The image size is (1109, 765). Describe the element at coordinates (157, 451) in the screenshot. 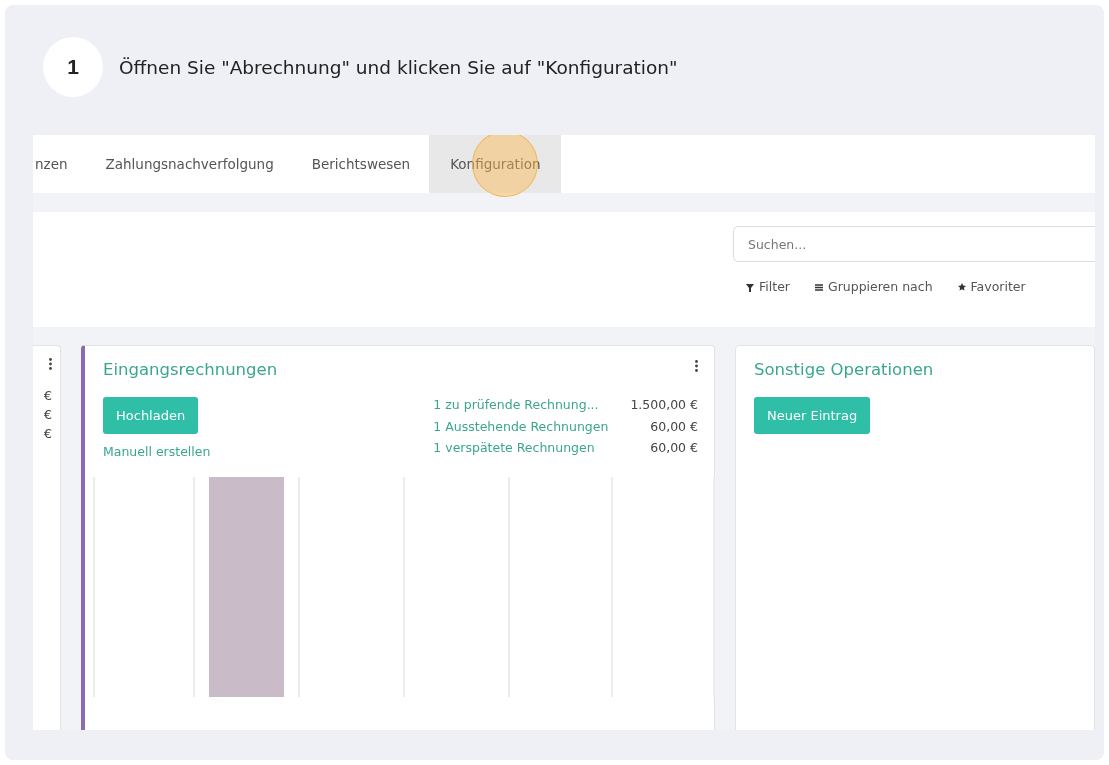

I see `create-link: Manuell erstellen` at that location.